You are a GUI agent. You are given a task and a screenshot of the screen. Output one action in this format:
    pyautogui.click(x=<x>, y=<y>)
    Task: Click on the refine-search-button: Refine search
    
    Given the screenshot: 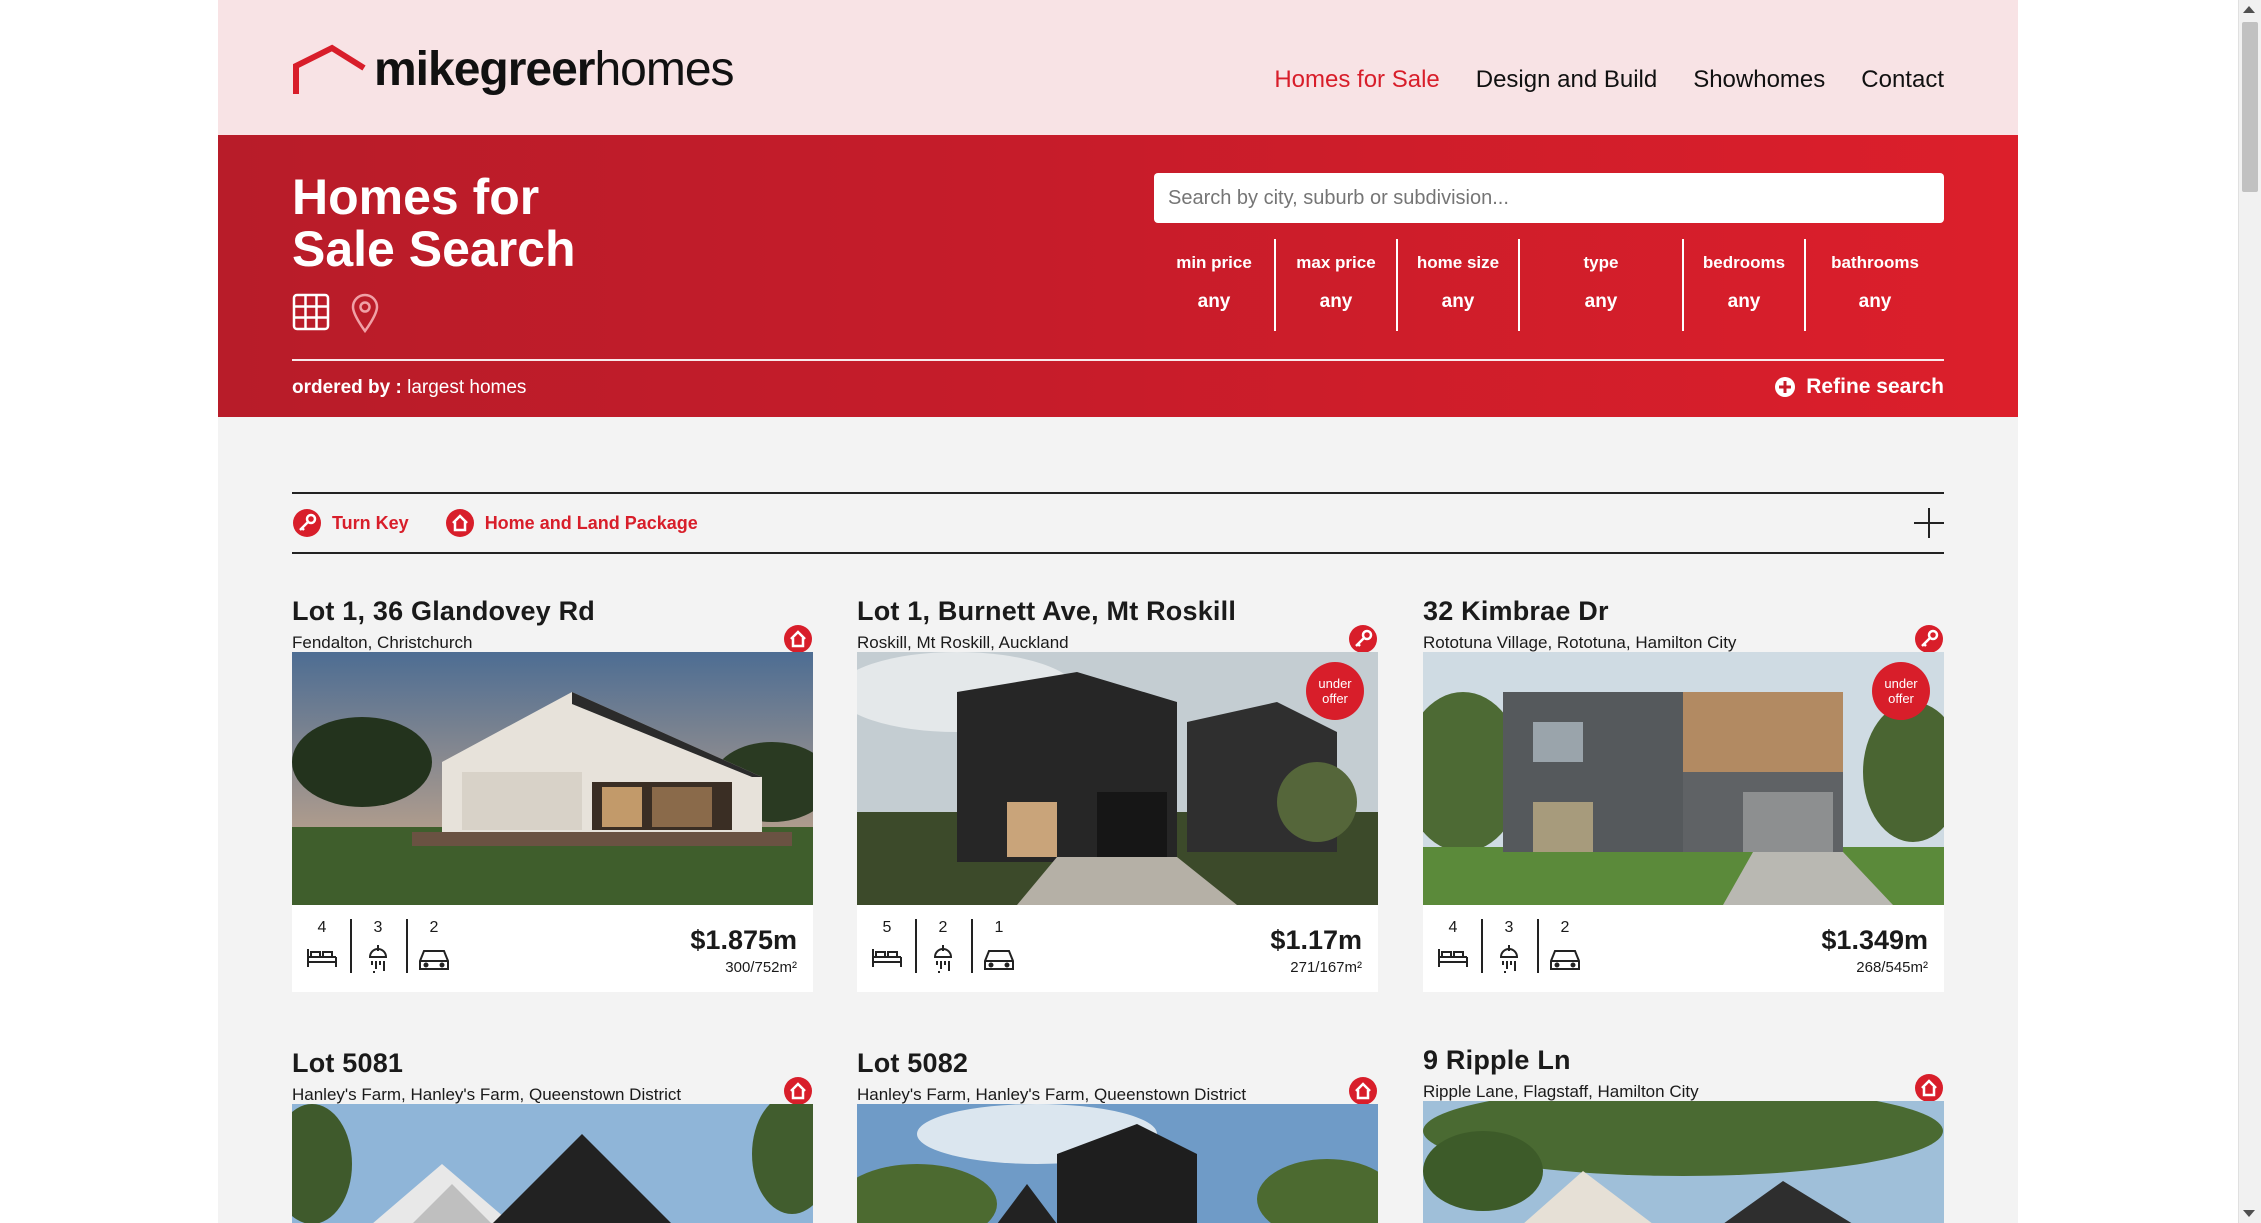 What is the action you would take?
    pyautogui.click(x=1859, y=387)
    